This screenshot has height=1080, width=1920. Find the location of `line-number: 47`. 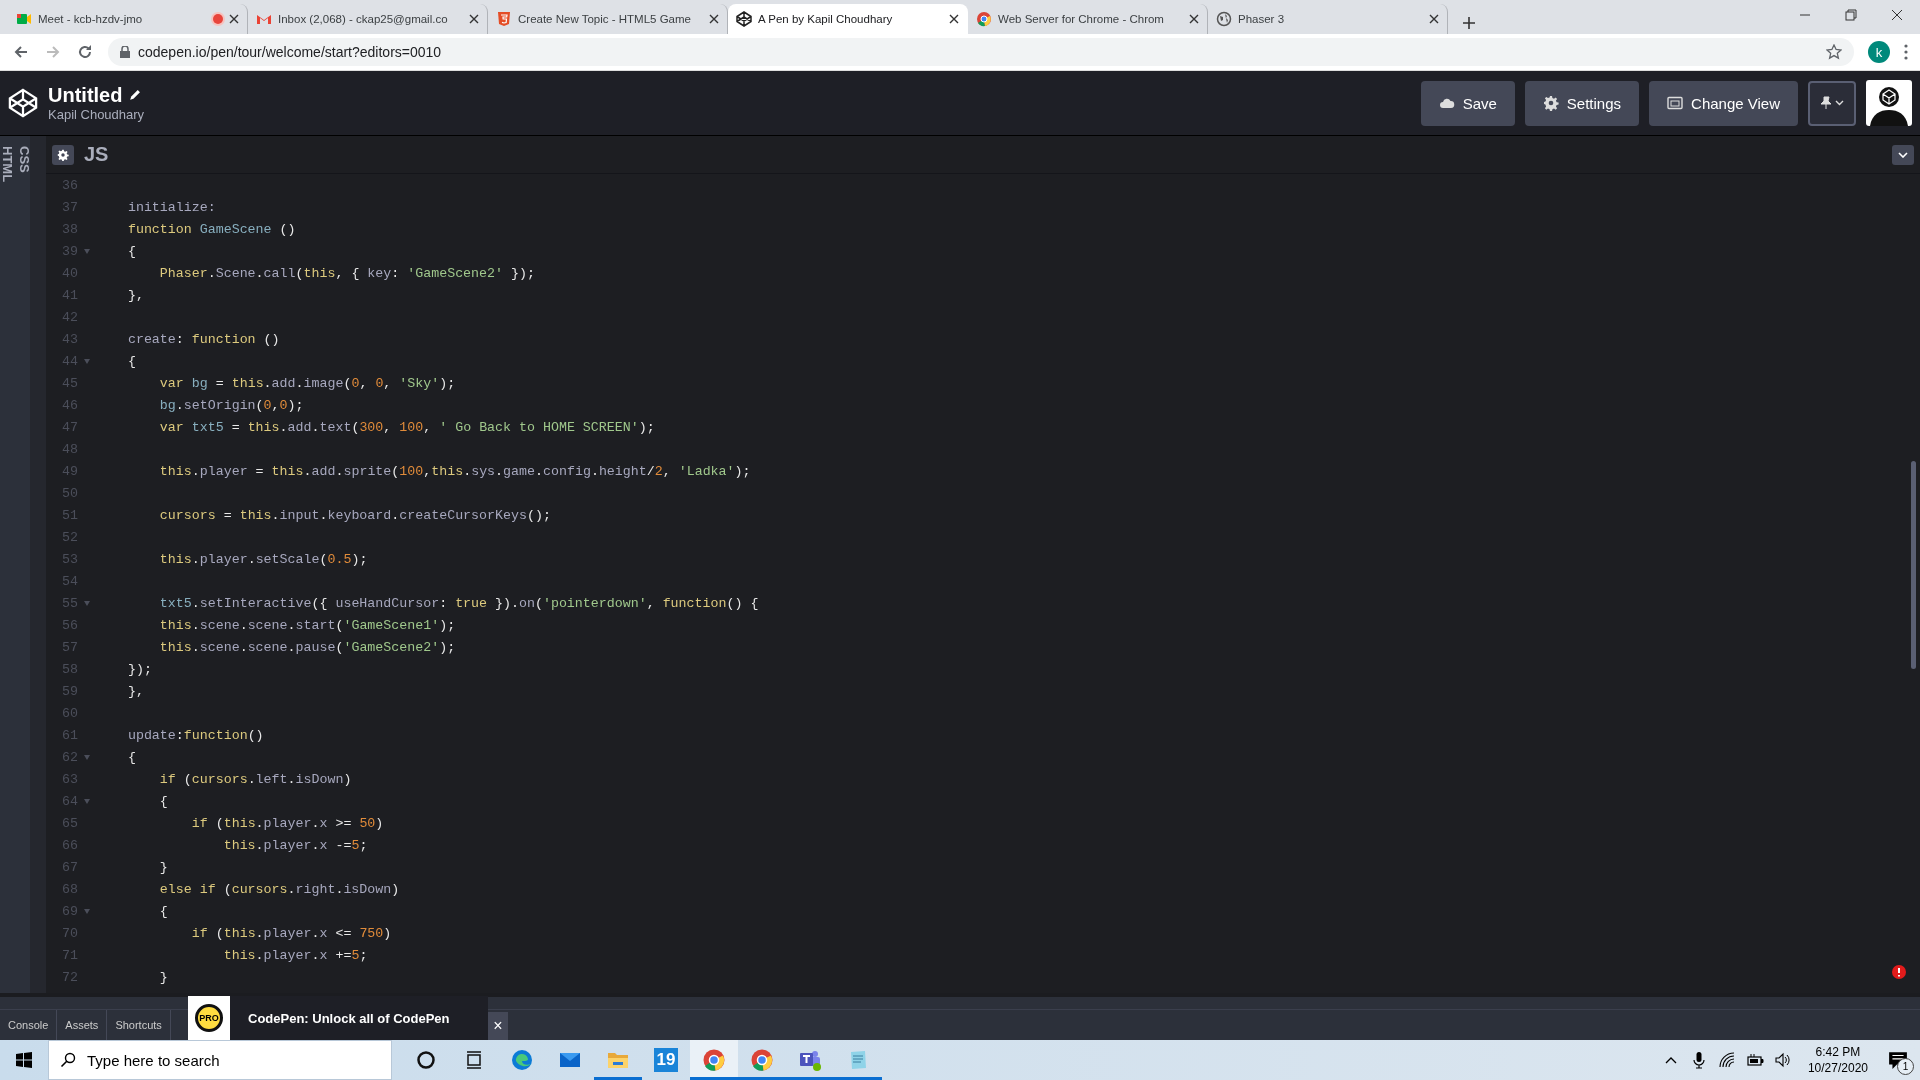

line-number: 47 is located at coordinates (69, 427).